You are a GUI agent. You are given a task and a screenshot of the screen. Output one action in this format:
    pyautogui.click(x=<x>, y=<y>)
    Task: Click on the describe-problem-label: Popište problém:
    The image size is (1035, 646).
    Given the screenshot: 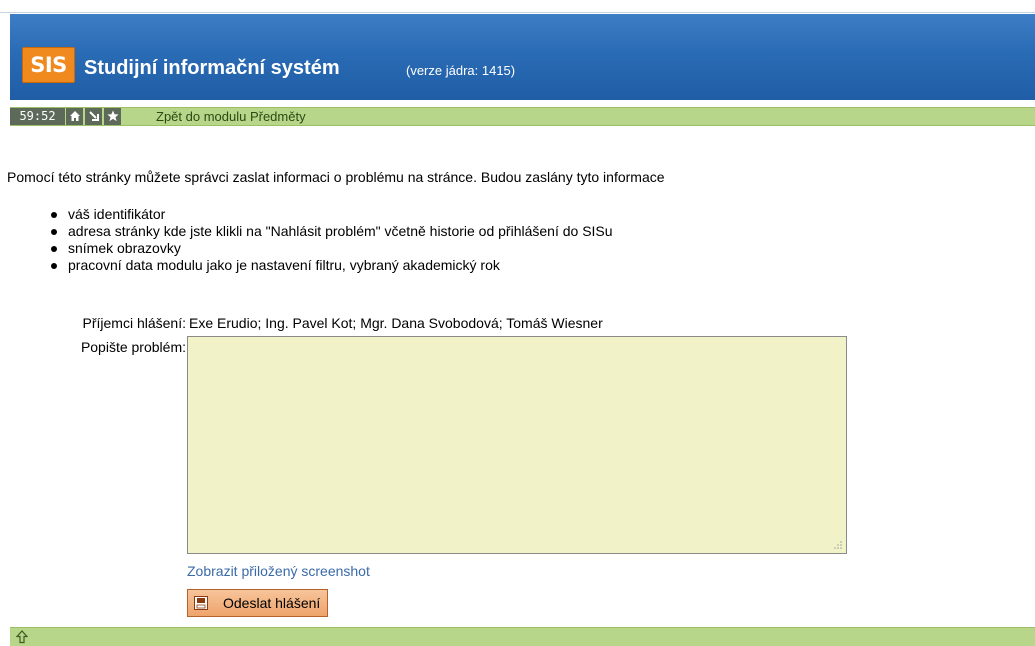 What is the action you would take?
    pyautogui.click(x=133, y=347)
    